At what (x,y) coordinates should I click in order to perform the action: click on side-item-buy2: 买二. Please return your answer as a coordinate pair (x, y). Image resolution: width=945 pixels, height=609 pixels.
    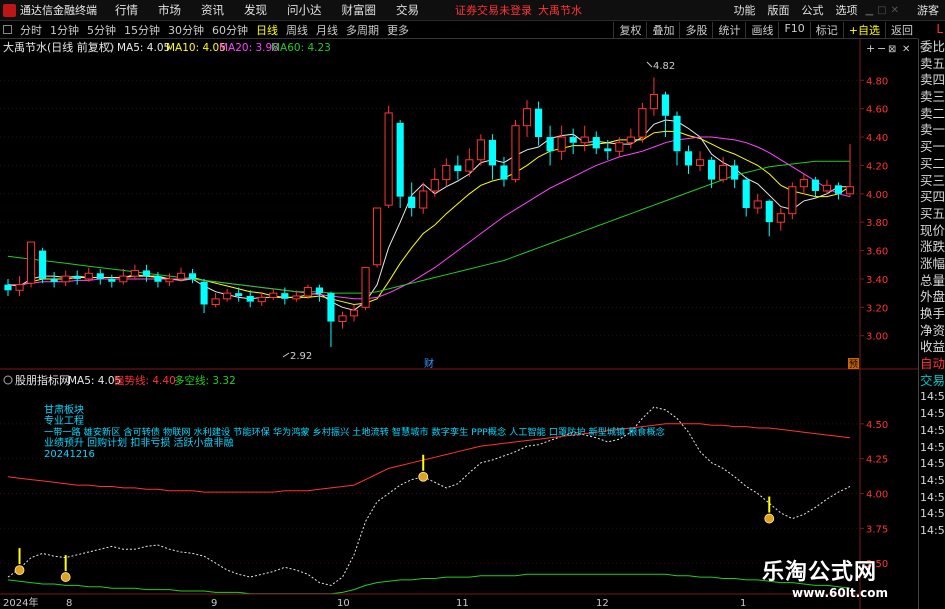
    Looking at the image, I should click on (932, 164).